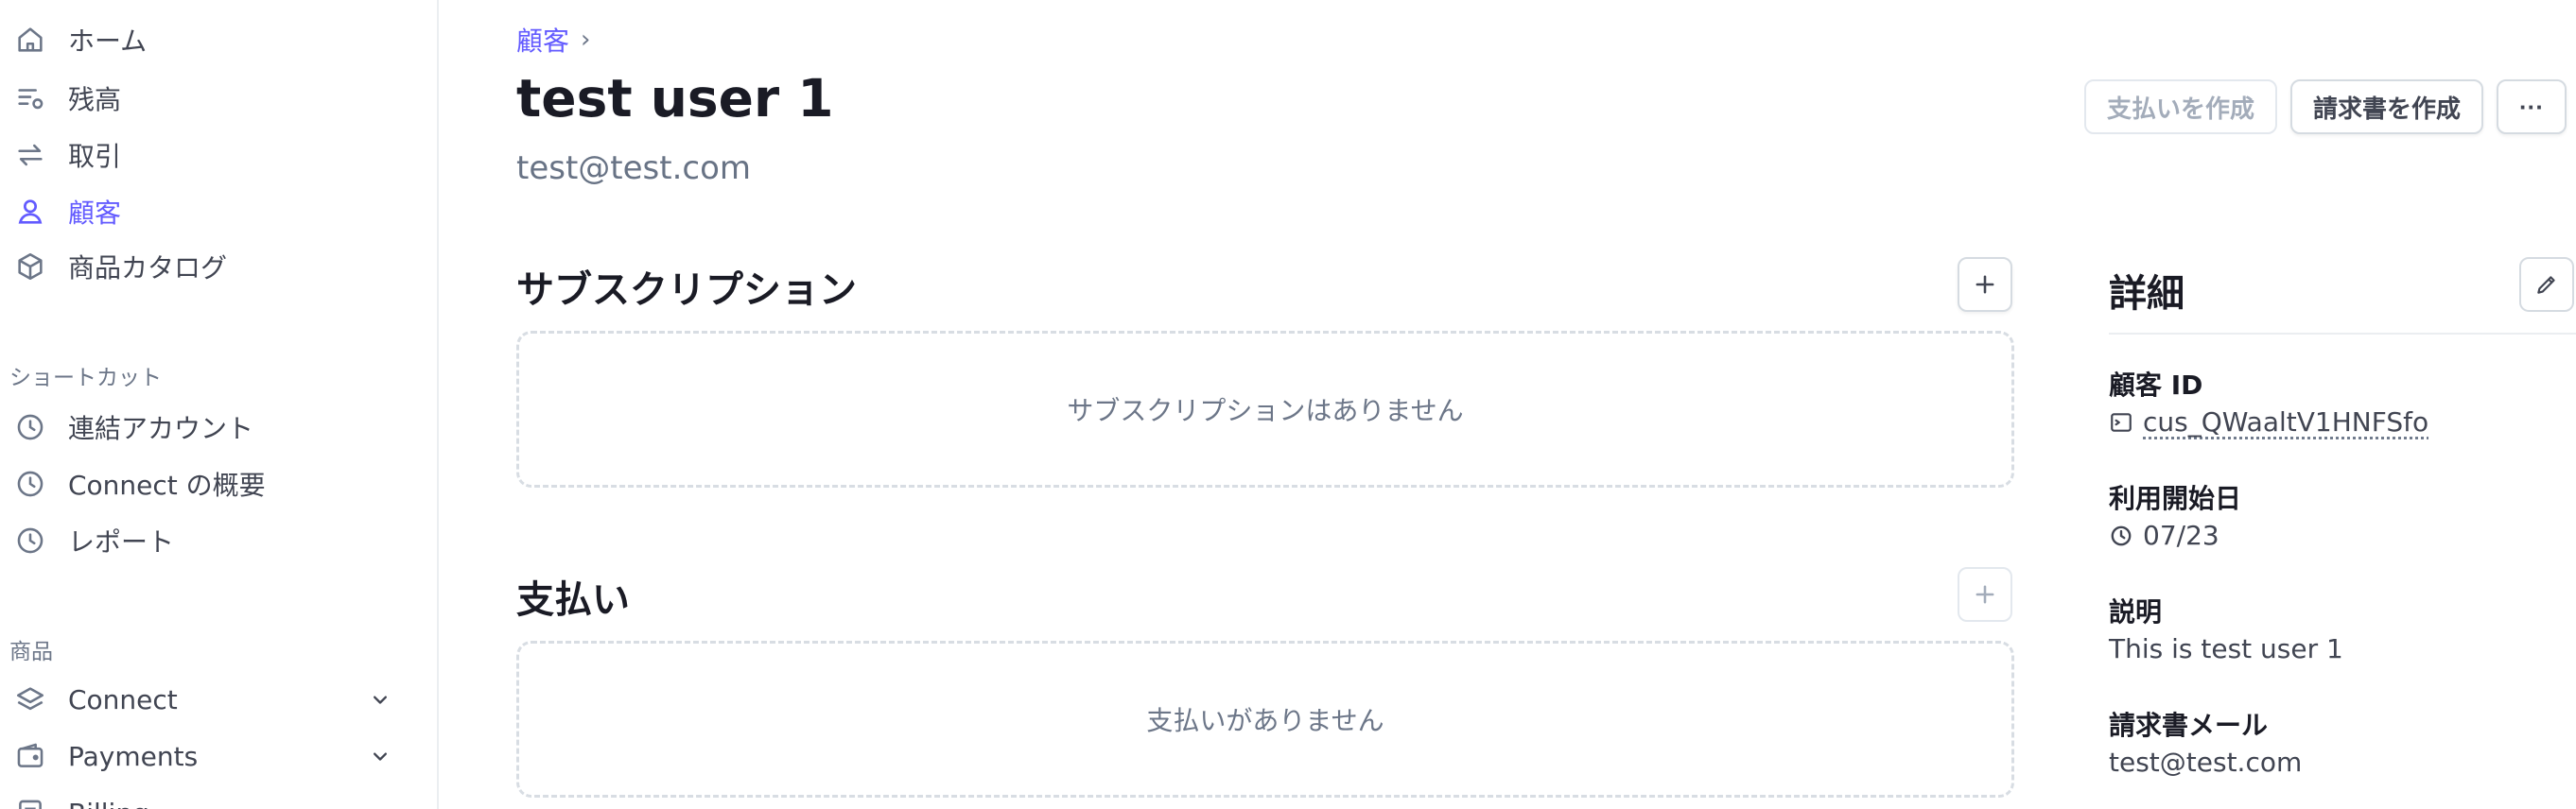  Describe the element at coordinates (30, 756) in the screenshot. I see `wallet-icon` at that location.